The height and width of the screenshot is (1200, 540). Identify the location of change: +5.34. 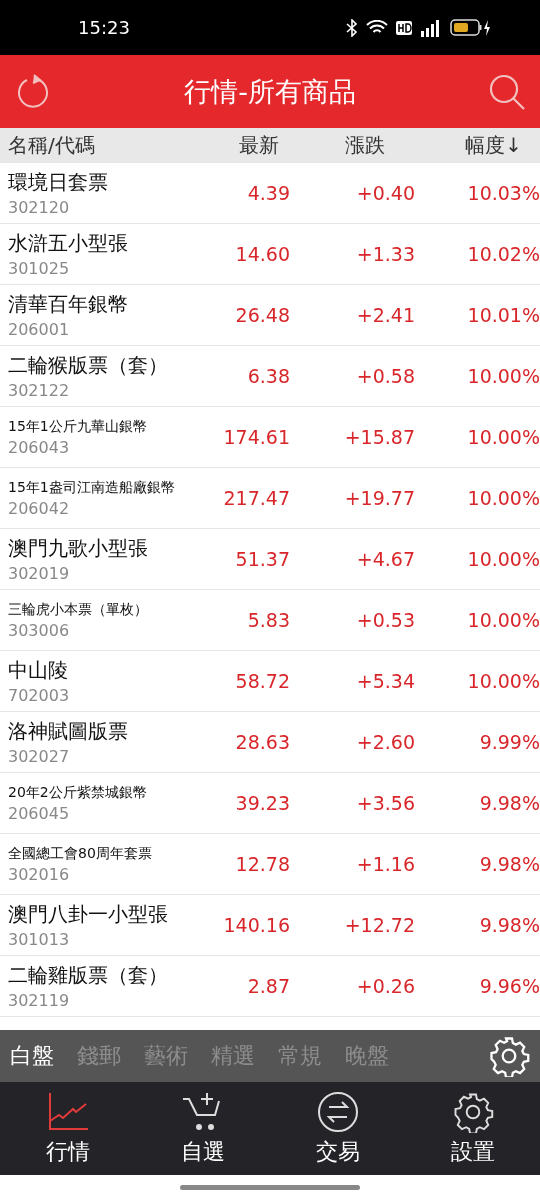
(385, 681).